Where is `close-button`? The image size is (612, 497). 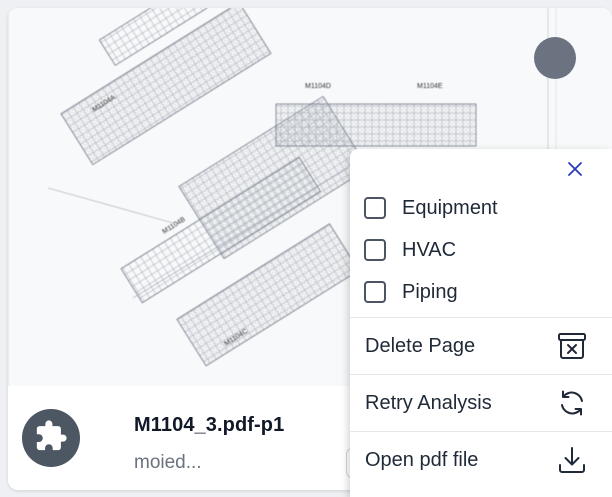 close-button is located at coordinates (575, 171).